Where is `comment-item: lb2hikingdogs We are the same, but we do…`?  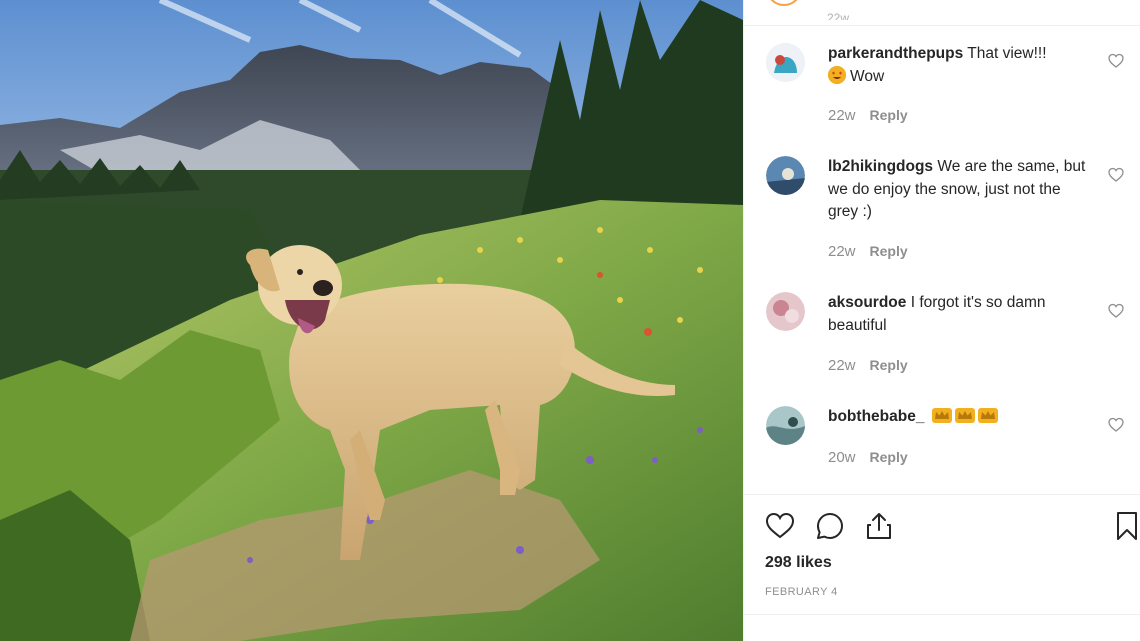
comment-item: lb2hikingdogs We are the same, but we do… is located at coordinates (942, 221).